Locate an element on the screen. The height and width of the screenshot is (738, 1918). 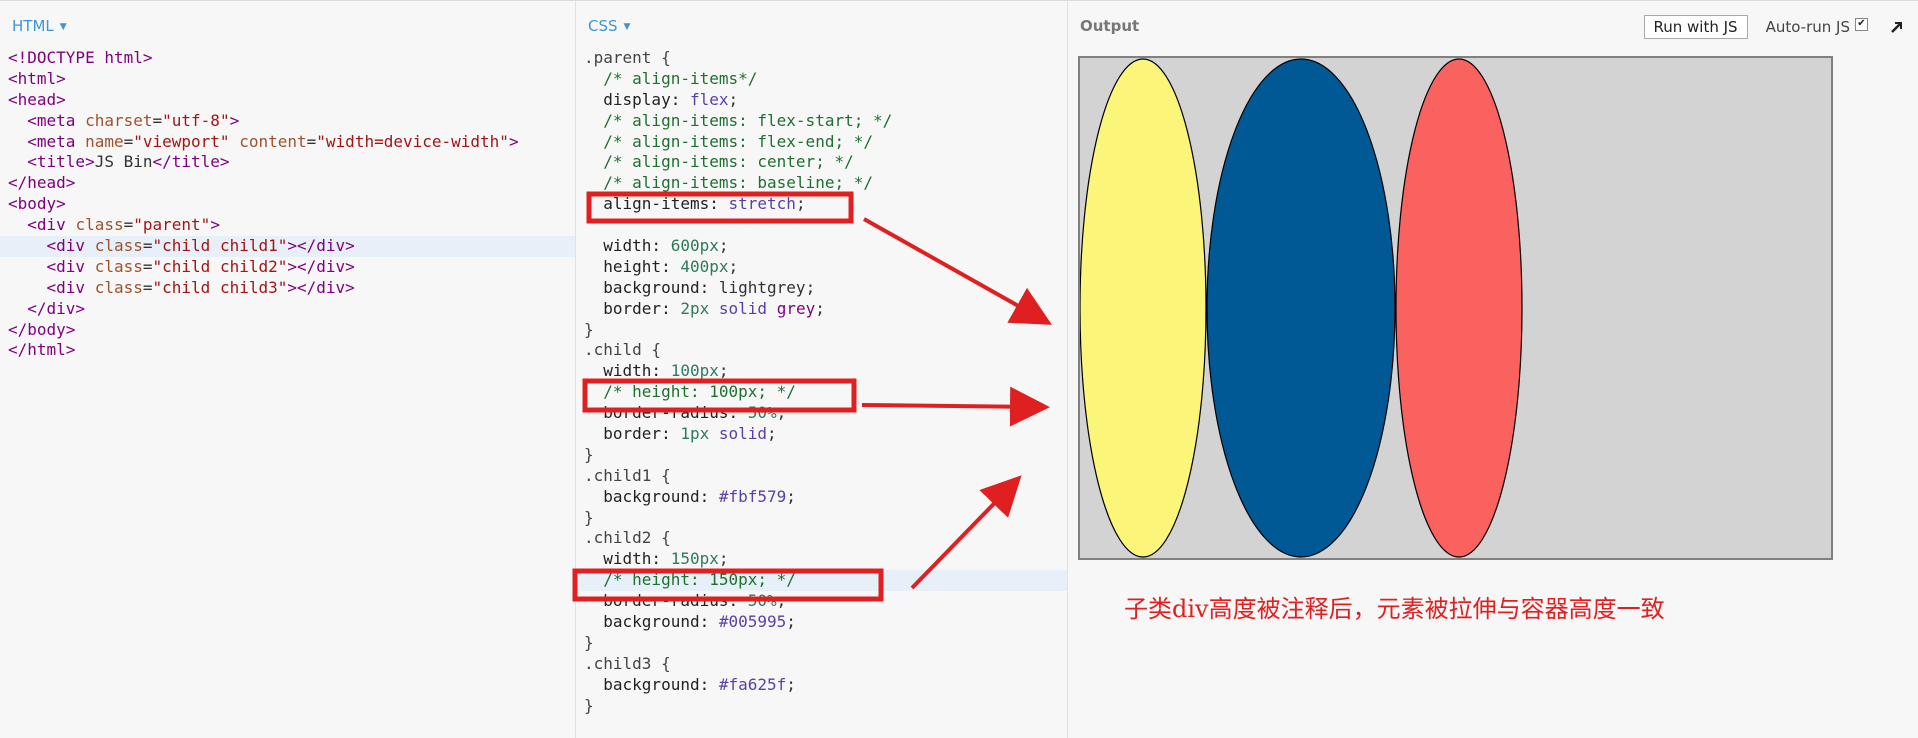
code-line: align-items: stretch; is located at coordinates (825, 204).